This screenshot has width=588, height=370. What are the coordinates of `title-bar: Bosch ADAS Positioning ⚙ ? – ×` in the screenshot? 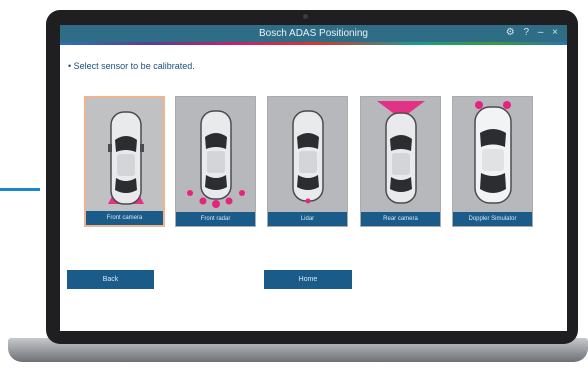 It's located at (313, 33).